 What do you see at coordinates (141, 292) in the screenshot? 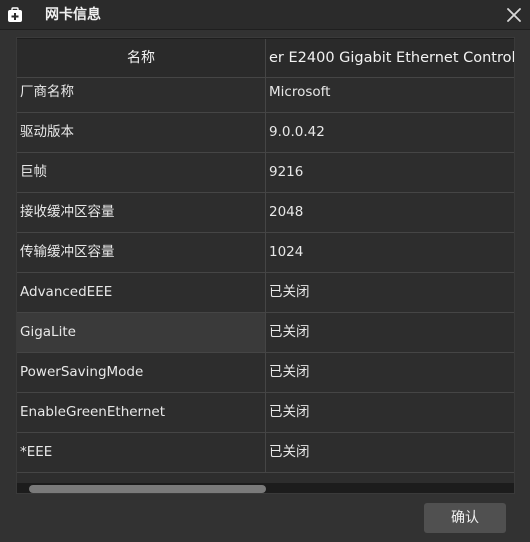
I see `row-name: AdvancedEEE` at bounding box center [141, 292].